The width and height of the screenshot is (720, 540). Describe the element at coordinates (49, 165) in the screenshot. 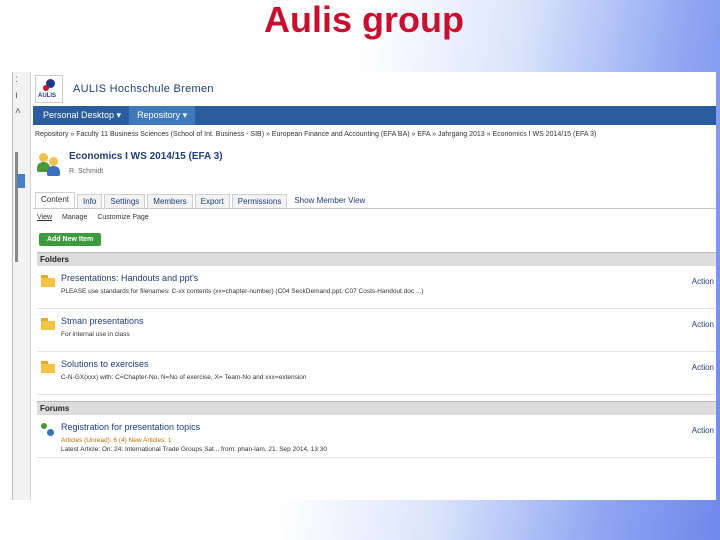

I see `group-icon` at that location.